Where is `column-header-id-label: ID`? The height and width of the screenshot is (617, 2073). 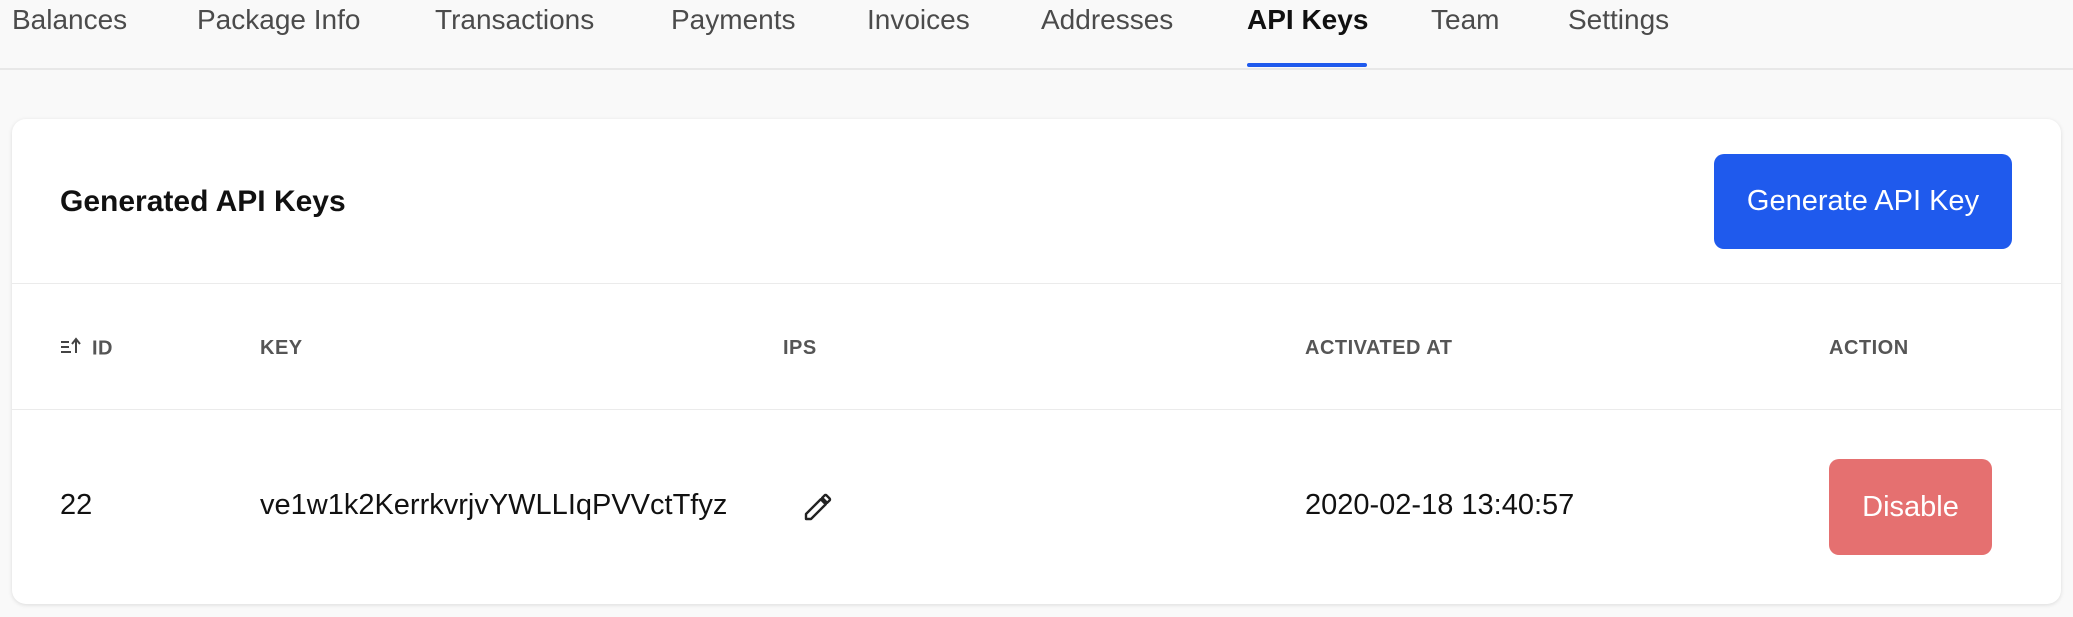
column-header-id-label: ID is located at coordinates (102, 348).